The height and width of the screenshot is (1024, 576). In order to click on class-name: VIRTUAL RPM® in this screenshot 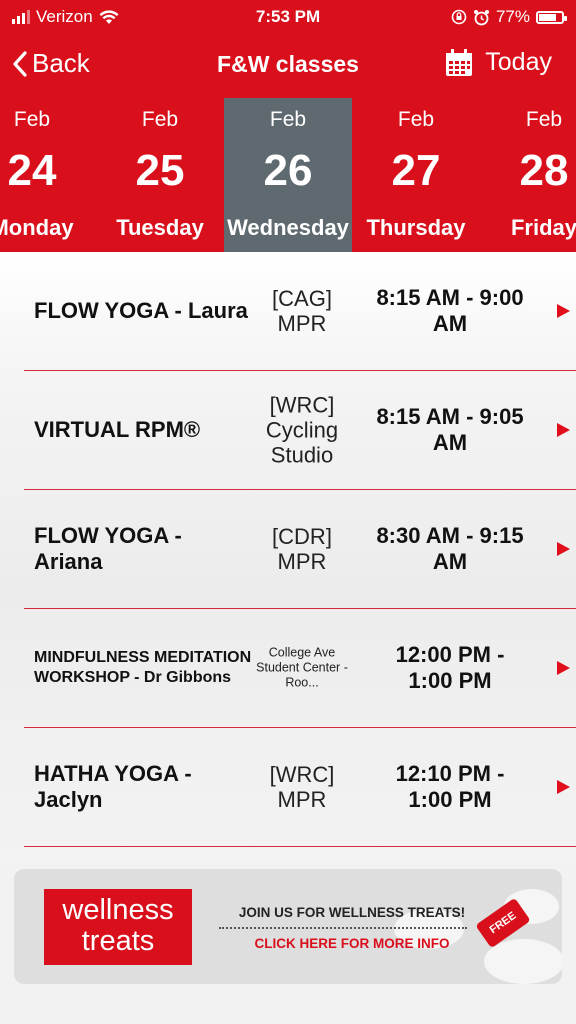, I will do `click(117, 429)`.